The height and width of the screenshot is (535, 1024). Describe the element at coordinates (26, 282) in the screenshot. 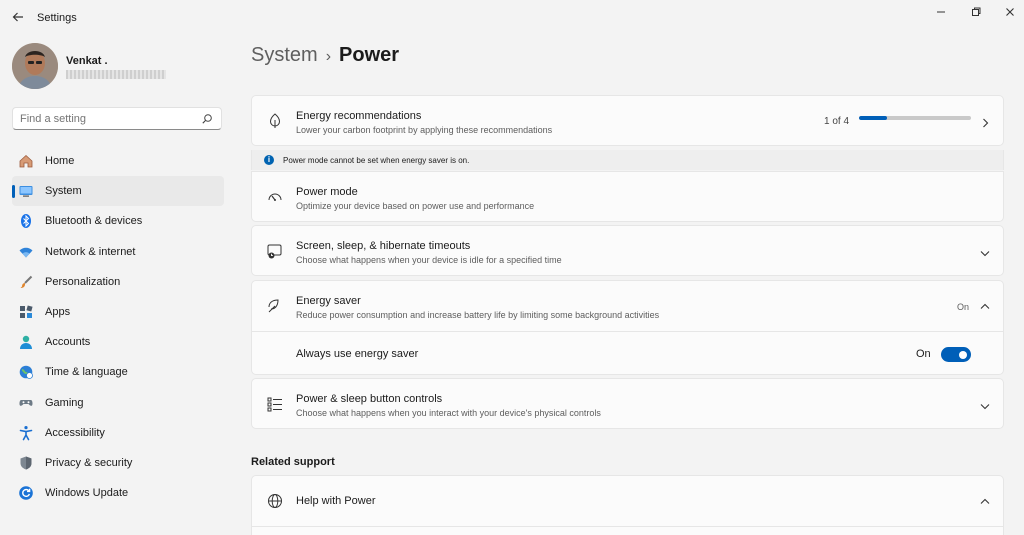

I see `brush-icon` at that location.